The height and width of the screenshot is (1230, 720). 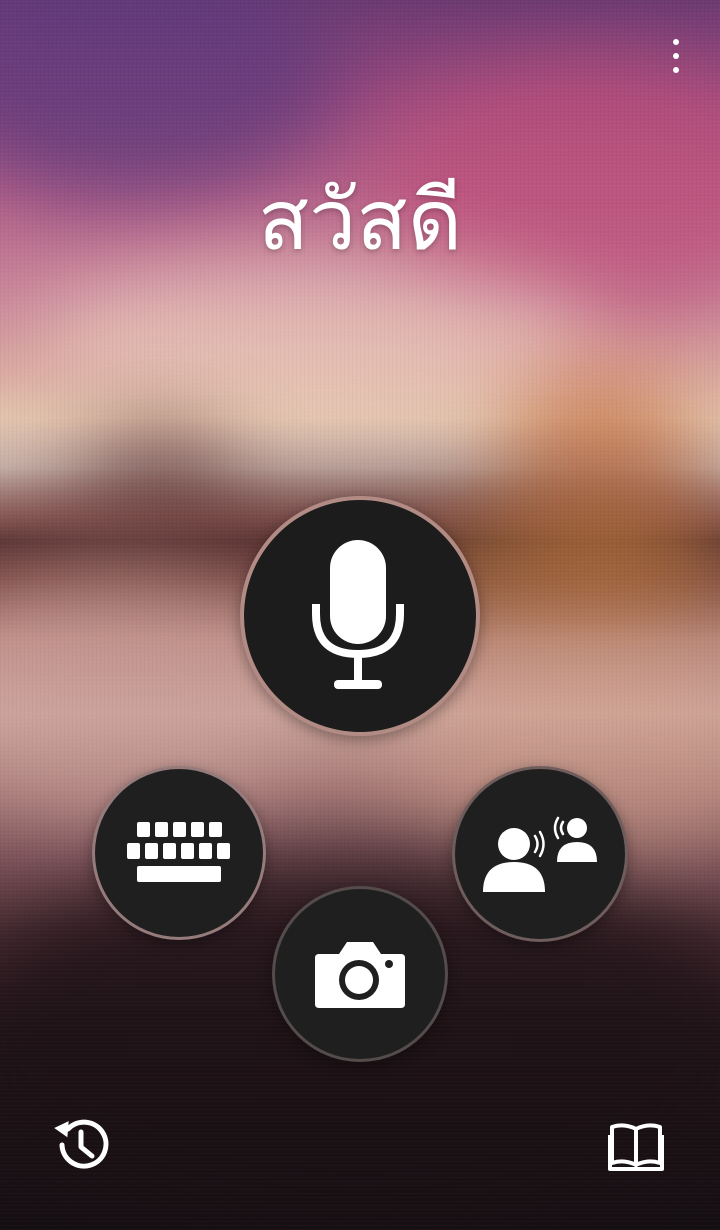 I want to click on microphone-icon, so click(x=358, y=614).